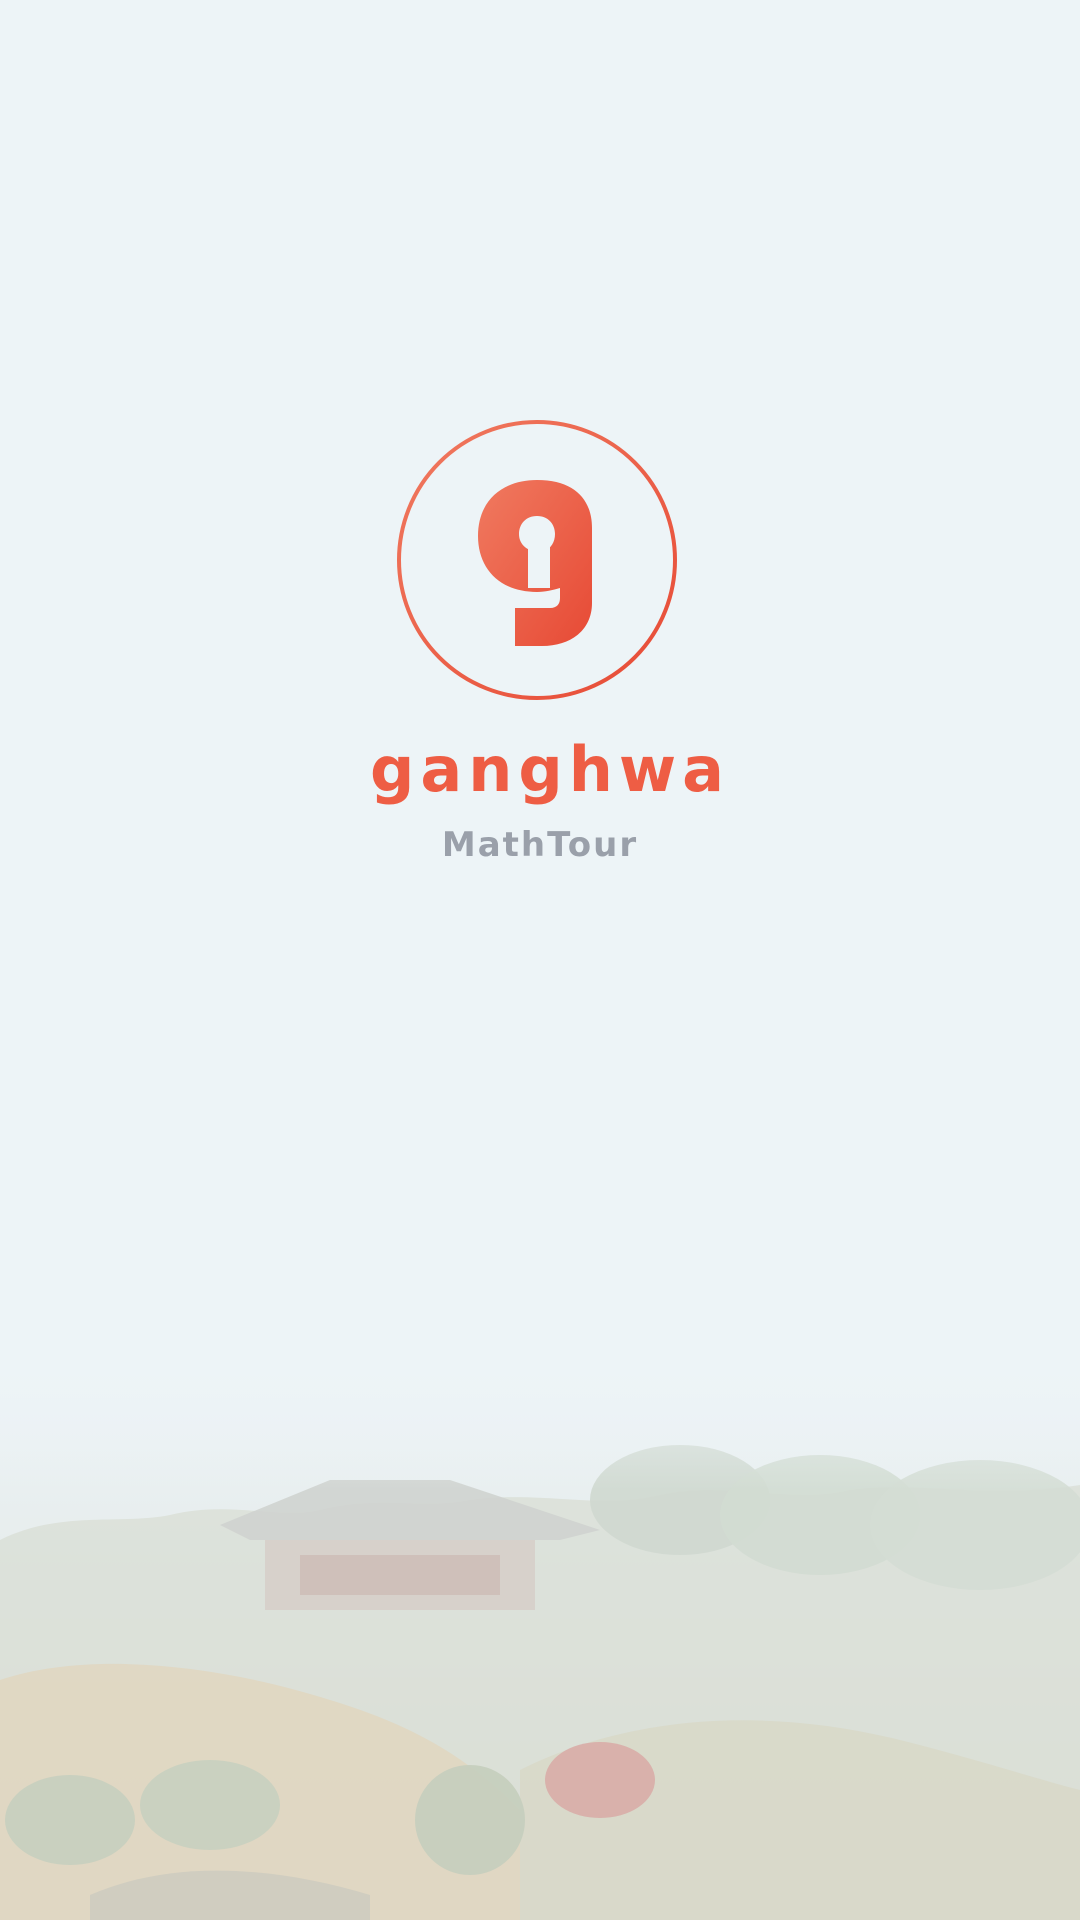 The height and width of the screenshot is (1920, 1080). Describe the element at coordinates (540, 845) in the screenshot. I see `app-subtitle: MathTour` at that location.